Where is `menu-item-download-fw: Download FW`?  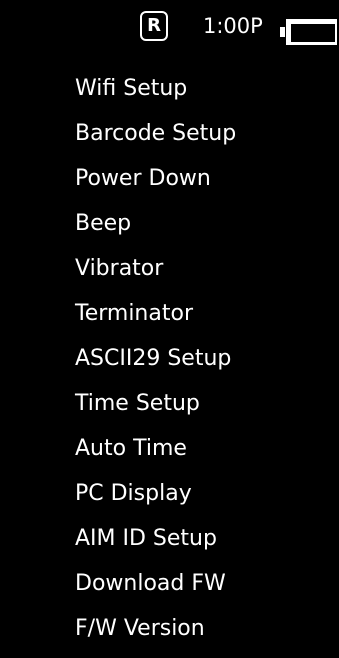 menu-item-download-fw: Download FW is located at coordinates (155, 583).